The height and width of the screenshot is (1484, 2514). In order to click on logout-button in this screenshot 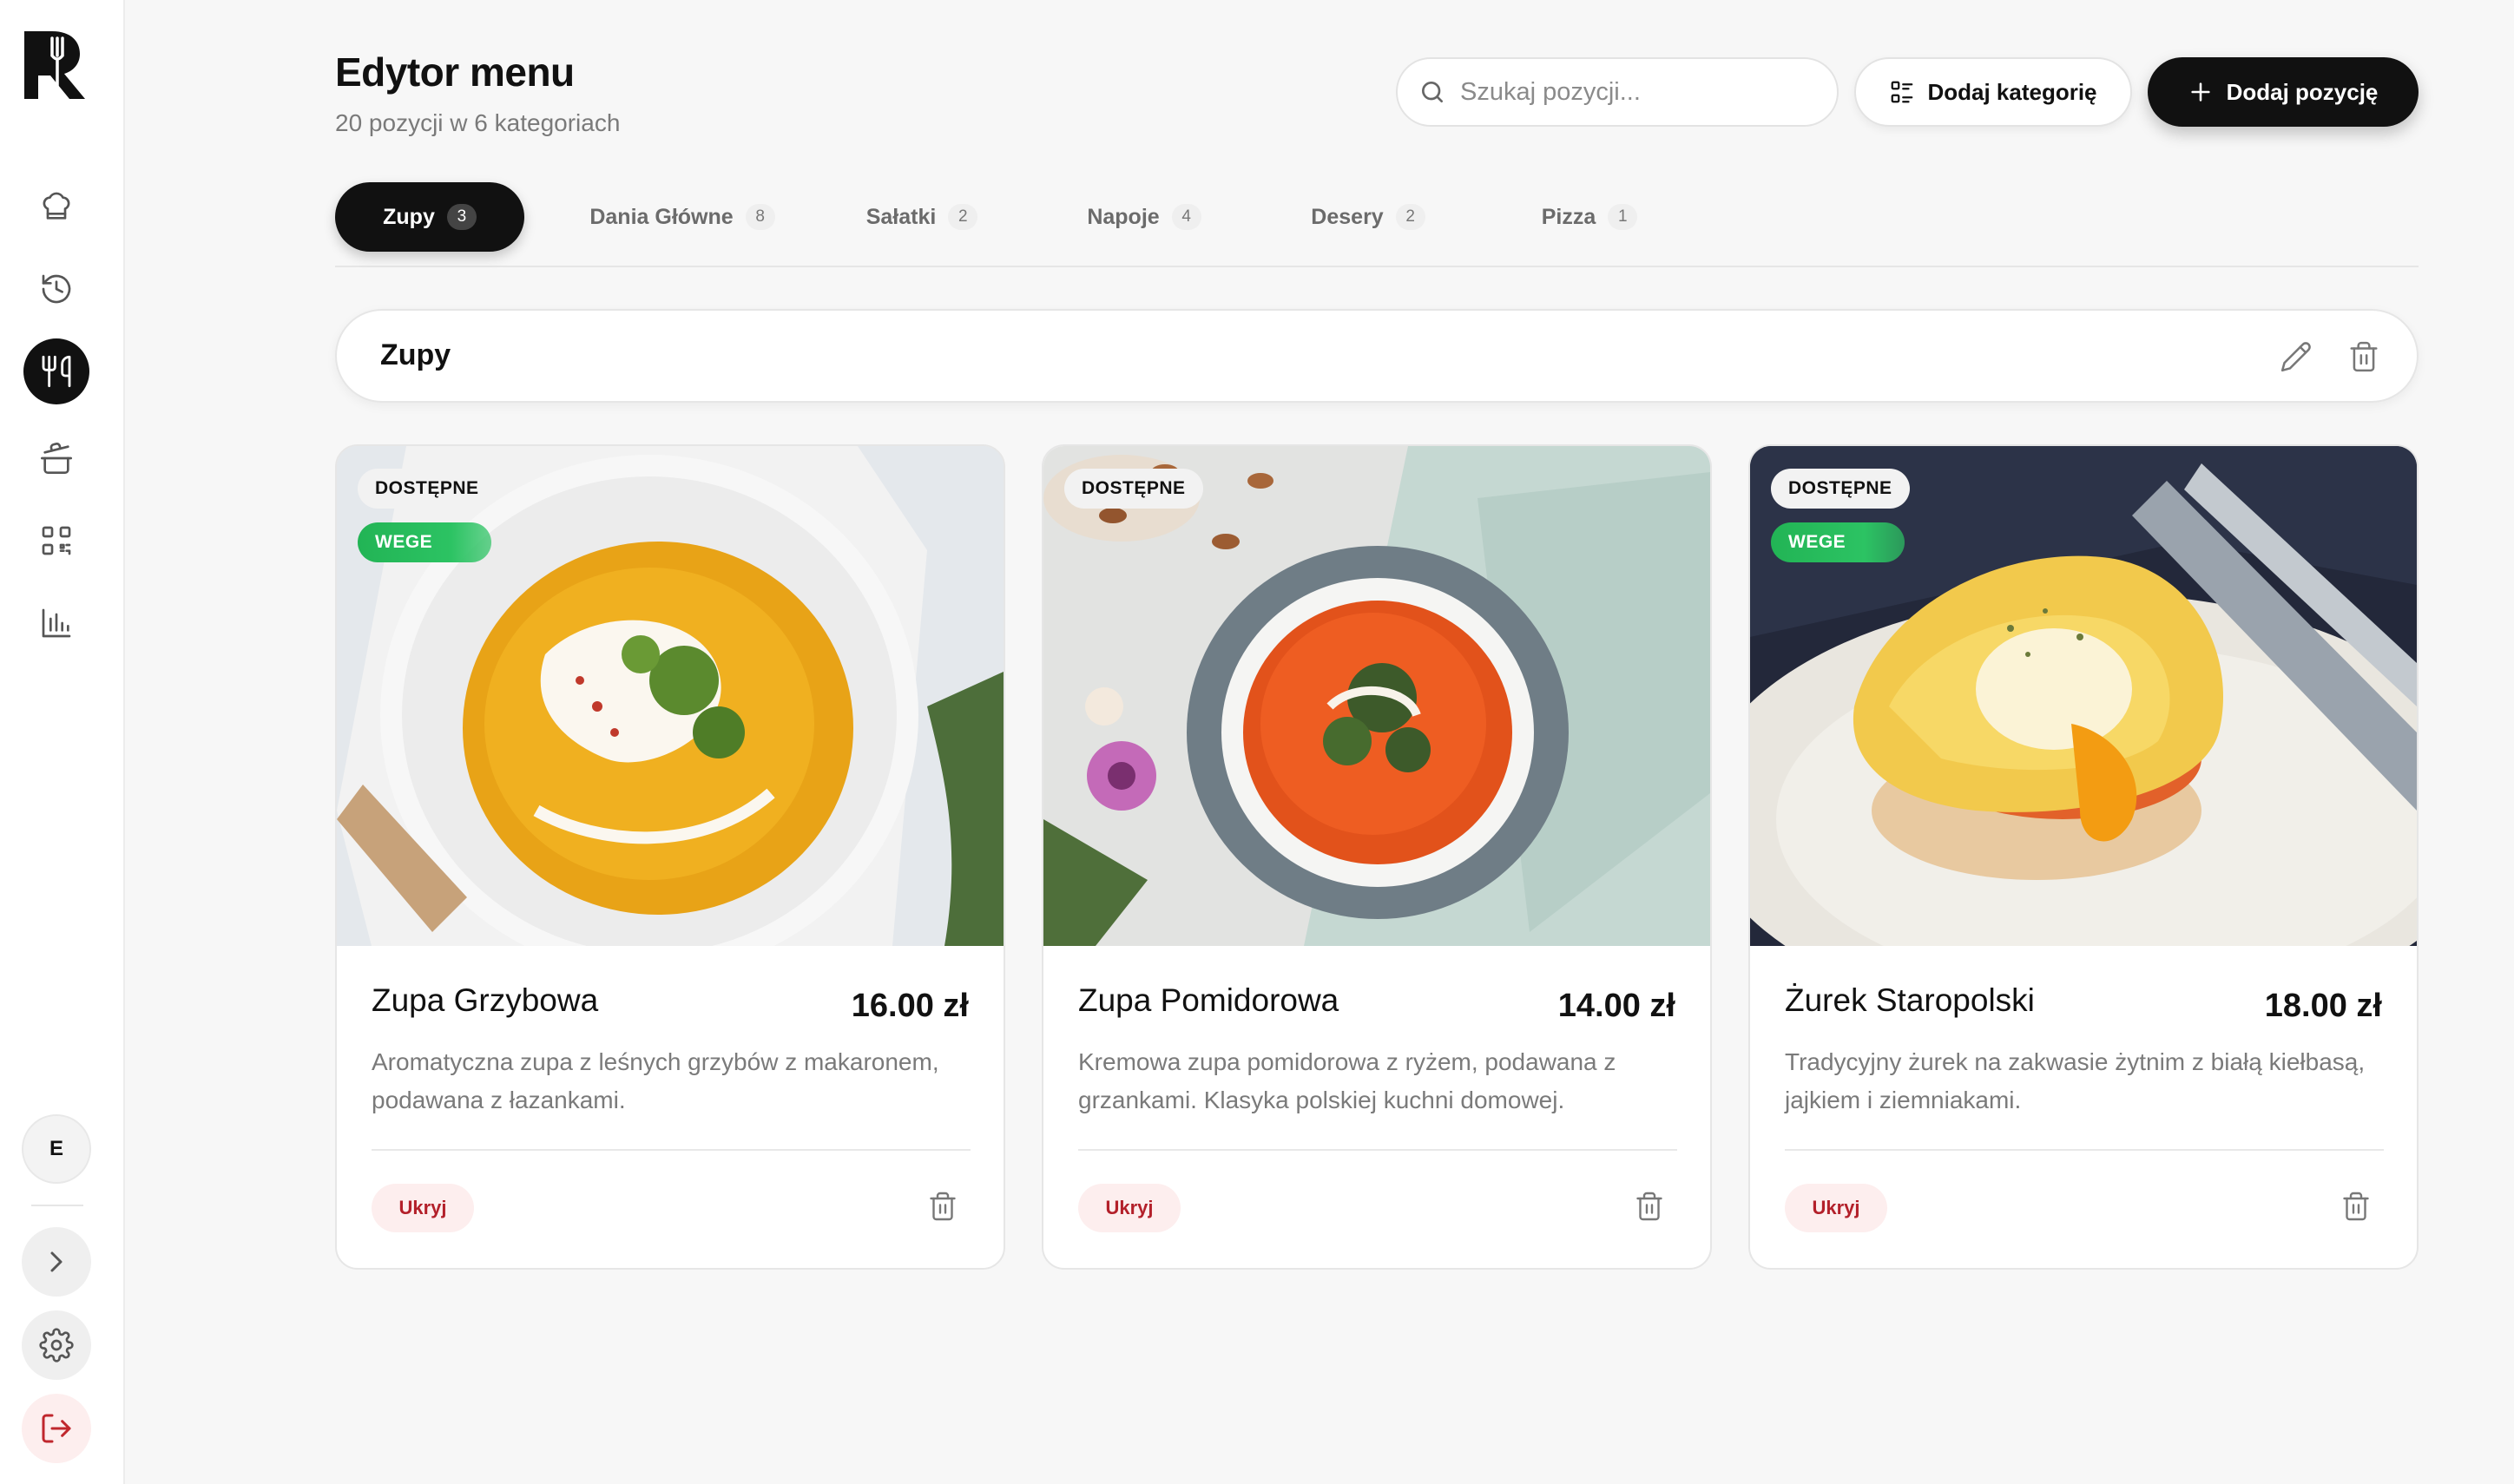, I will do `click(56, 1429)`.